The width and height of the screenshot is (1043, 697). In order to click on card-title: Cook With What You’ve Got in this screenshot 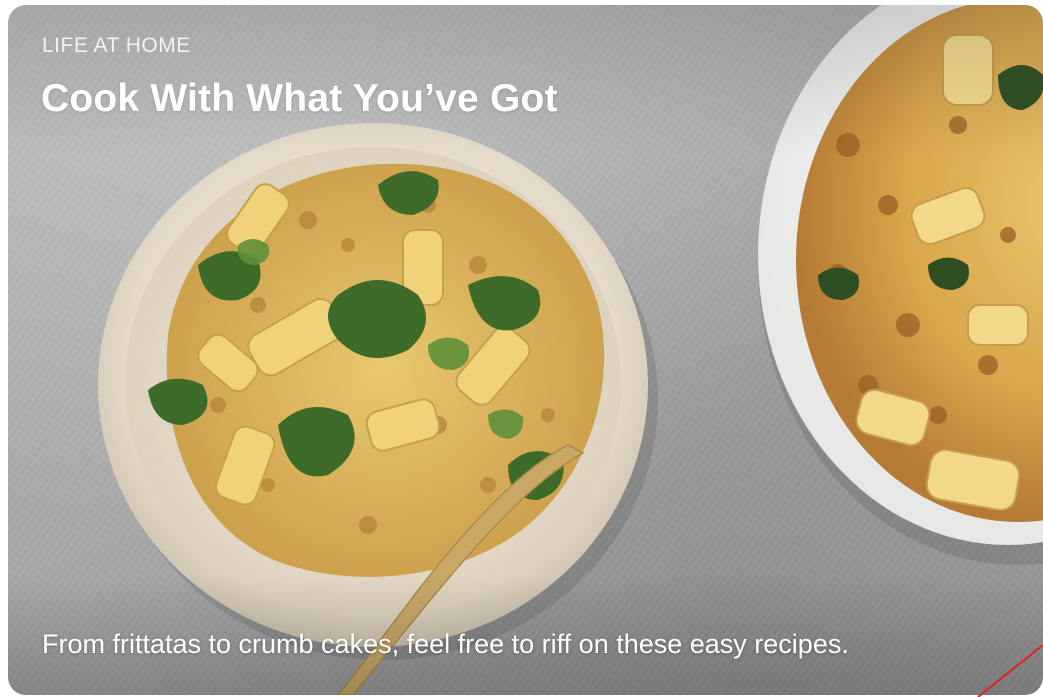, I will do `click(299, 98)`.